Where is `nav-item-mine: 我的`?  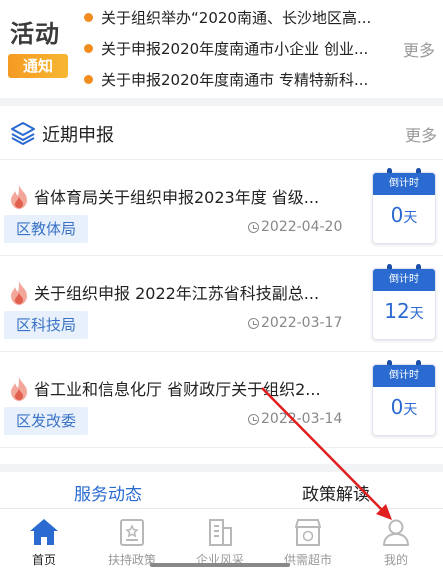 nav-item-mine: 我的 is located at coordinates (396, 539).